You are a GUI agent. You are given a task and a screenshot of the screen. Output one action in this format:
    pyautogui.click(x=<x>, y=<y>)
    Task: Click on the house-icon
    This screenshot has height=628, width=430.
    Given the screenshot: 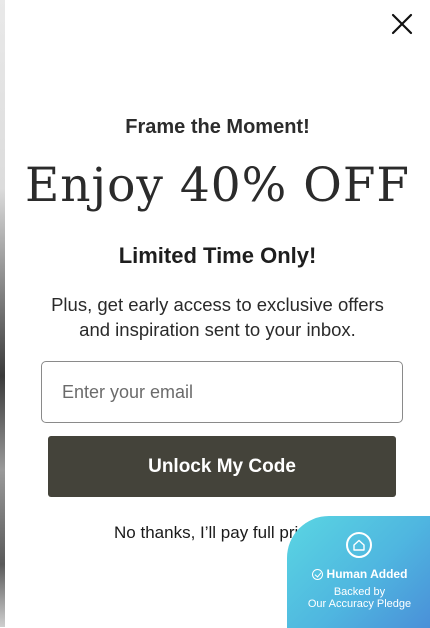 What is the action you would take?
    pyautogui.click(x=359, y=545)
    